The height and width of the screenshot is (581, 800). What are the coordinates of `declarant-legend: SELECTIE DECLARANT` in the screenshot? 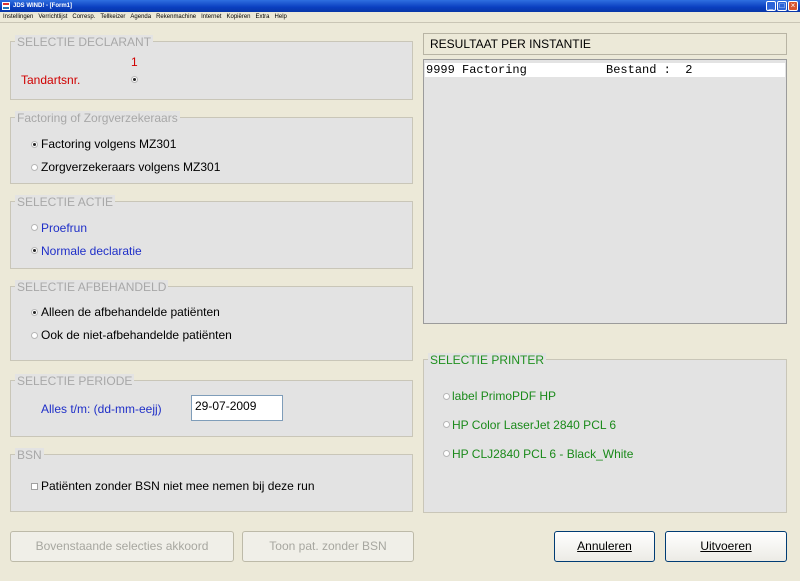 It's located at (84, 42).